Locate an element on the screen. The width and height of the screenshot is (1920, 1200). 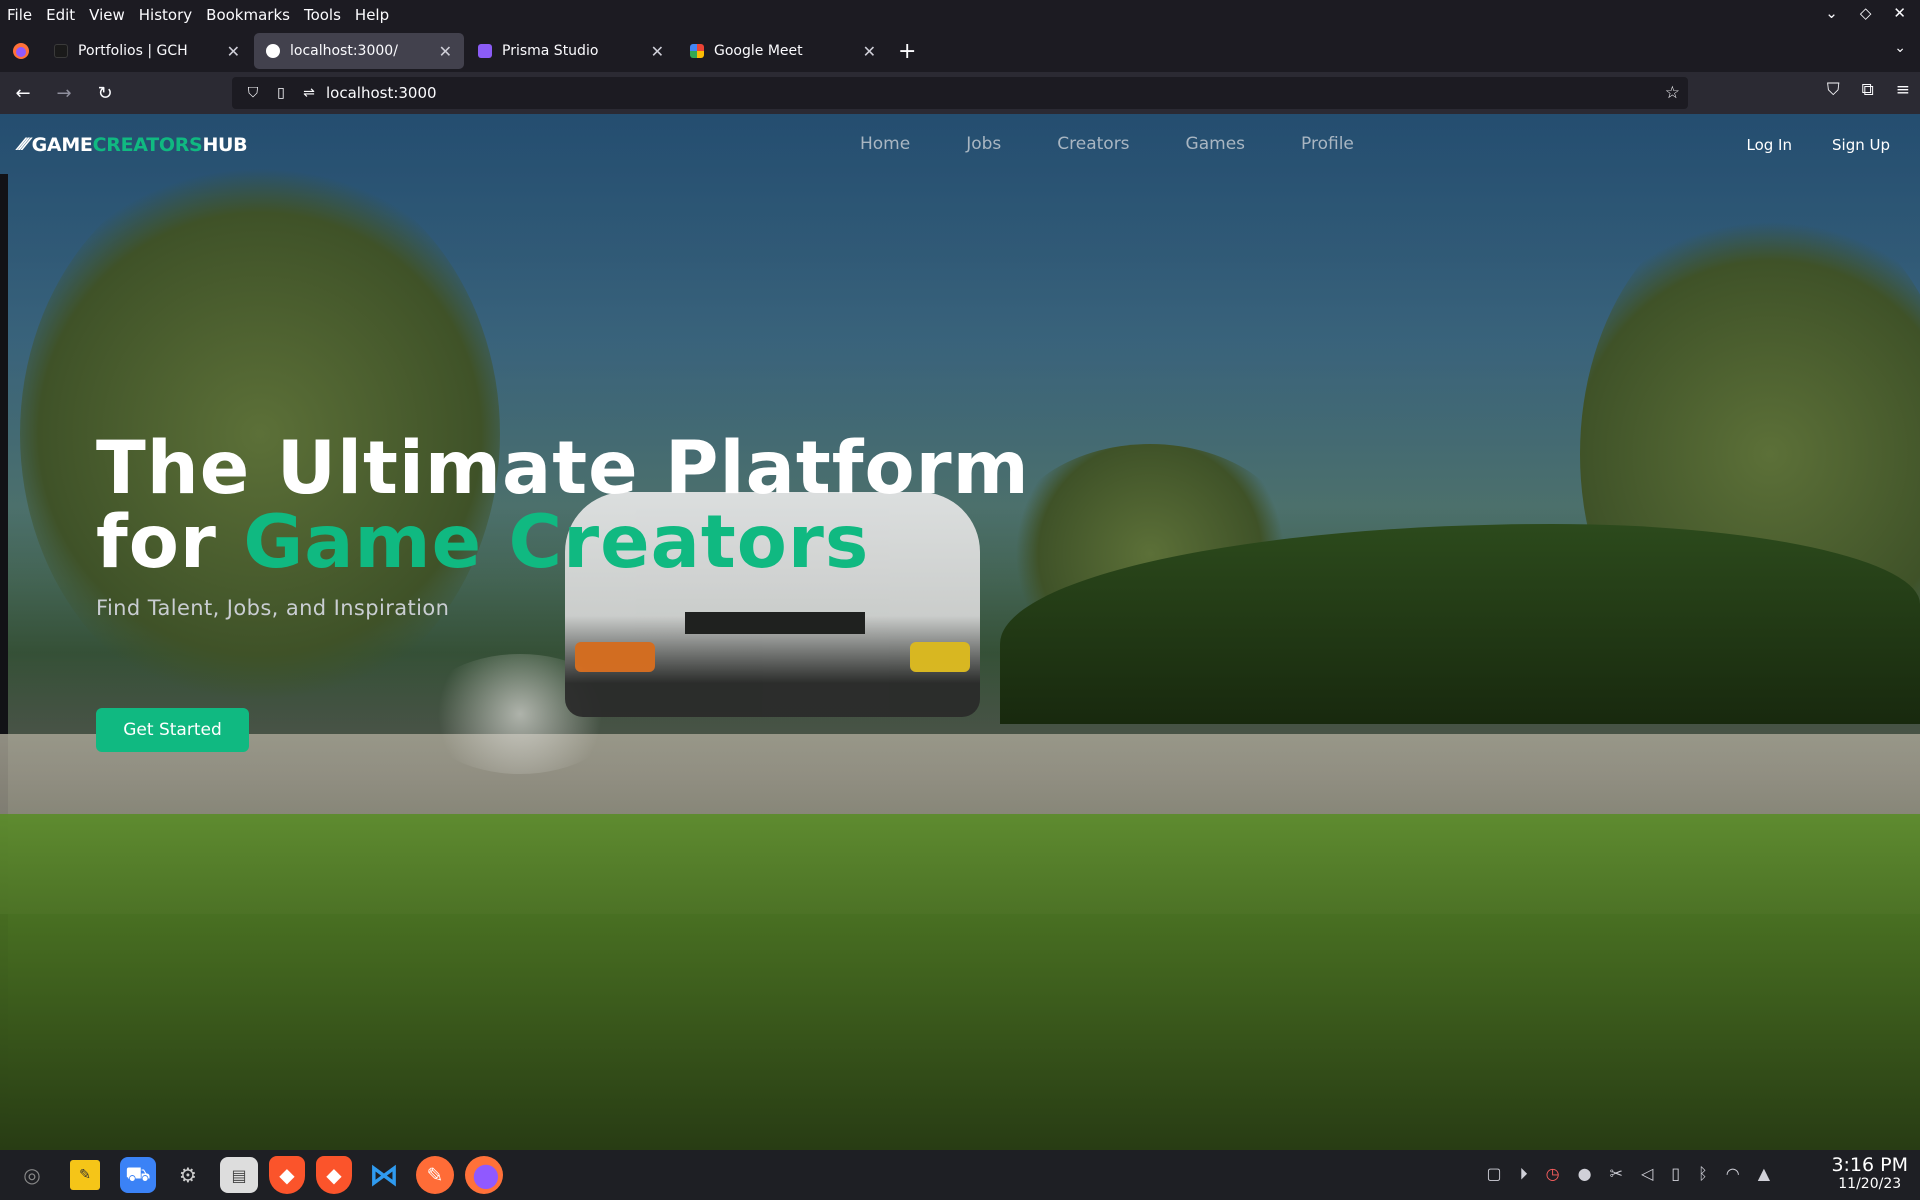
logo-text-game: GAME is located at coordinates (62, 145).